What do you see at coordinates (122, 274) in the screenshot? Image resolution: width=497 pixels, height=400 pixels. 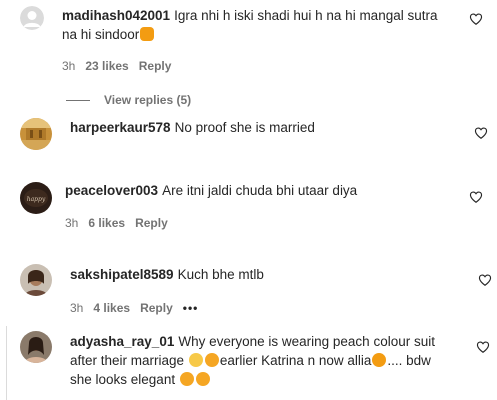 I see `username: sakshipatel8589` at bounding box center [122, 274].